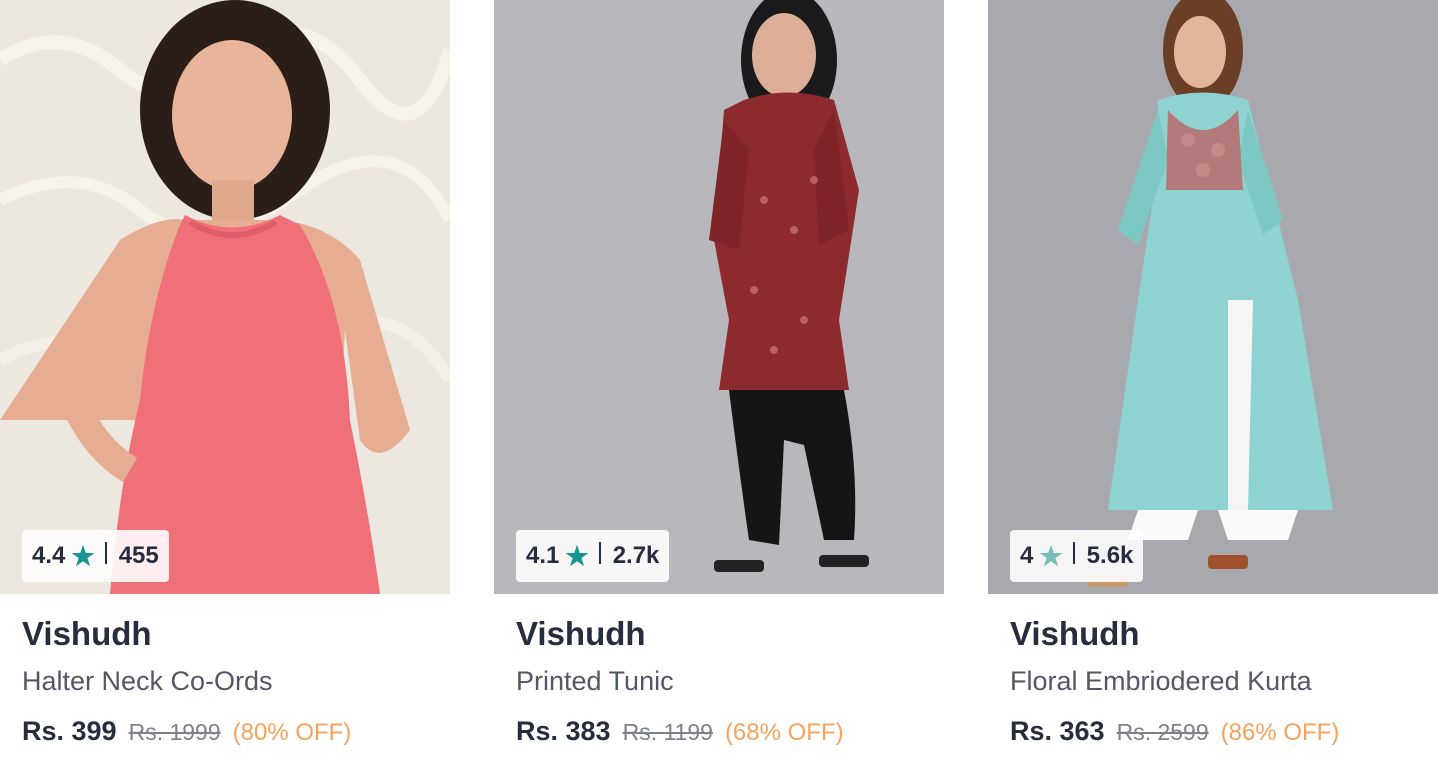 The width and height of the screenshot is (1439, 760). What do you see at coordinates (1110, 555) in the screenshot?
I see `rating-count: 5.6k` at bounding box center [1110, 555].